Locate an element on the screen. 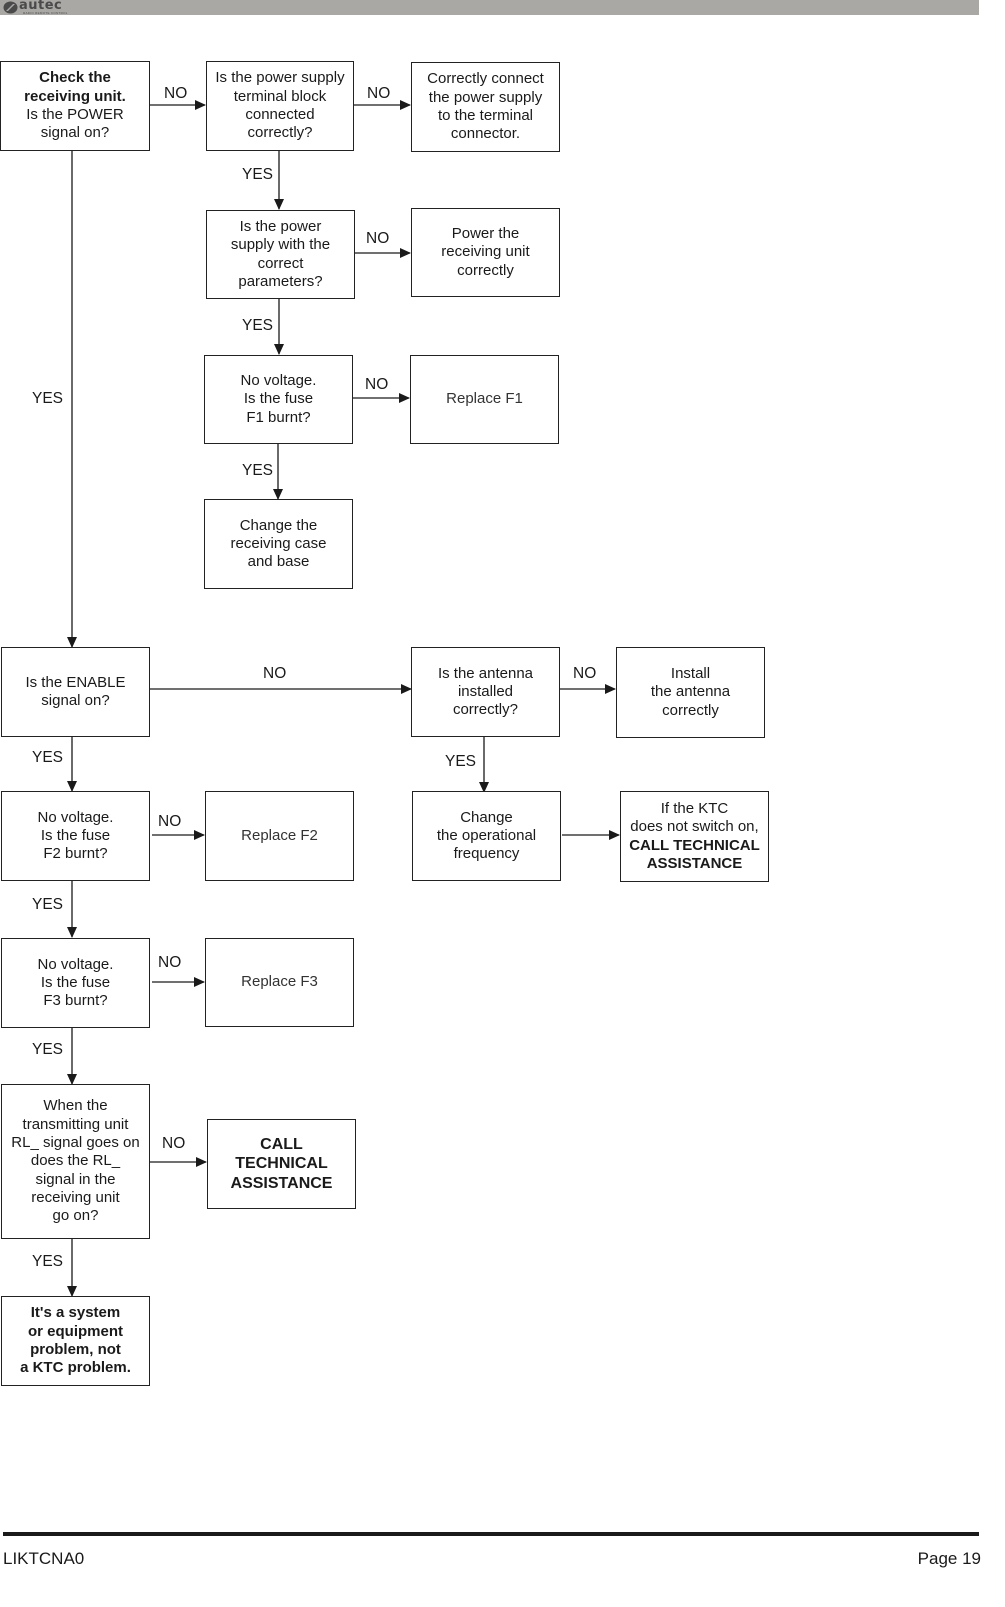  node-power-unit: Power the receiving unit correctly is located at coordinates (485, 252).